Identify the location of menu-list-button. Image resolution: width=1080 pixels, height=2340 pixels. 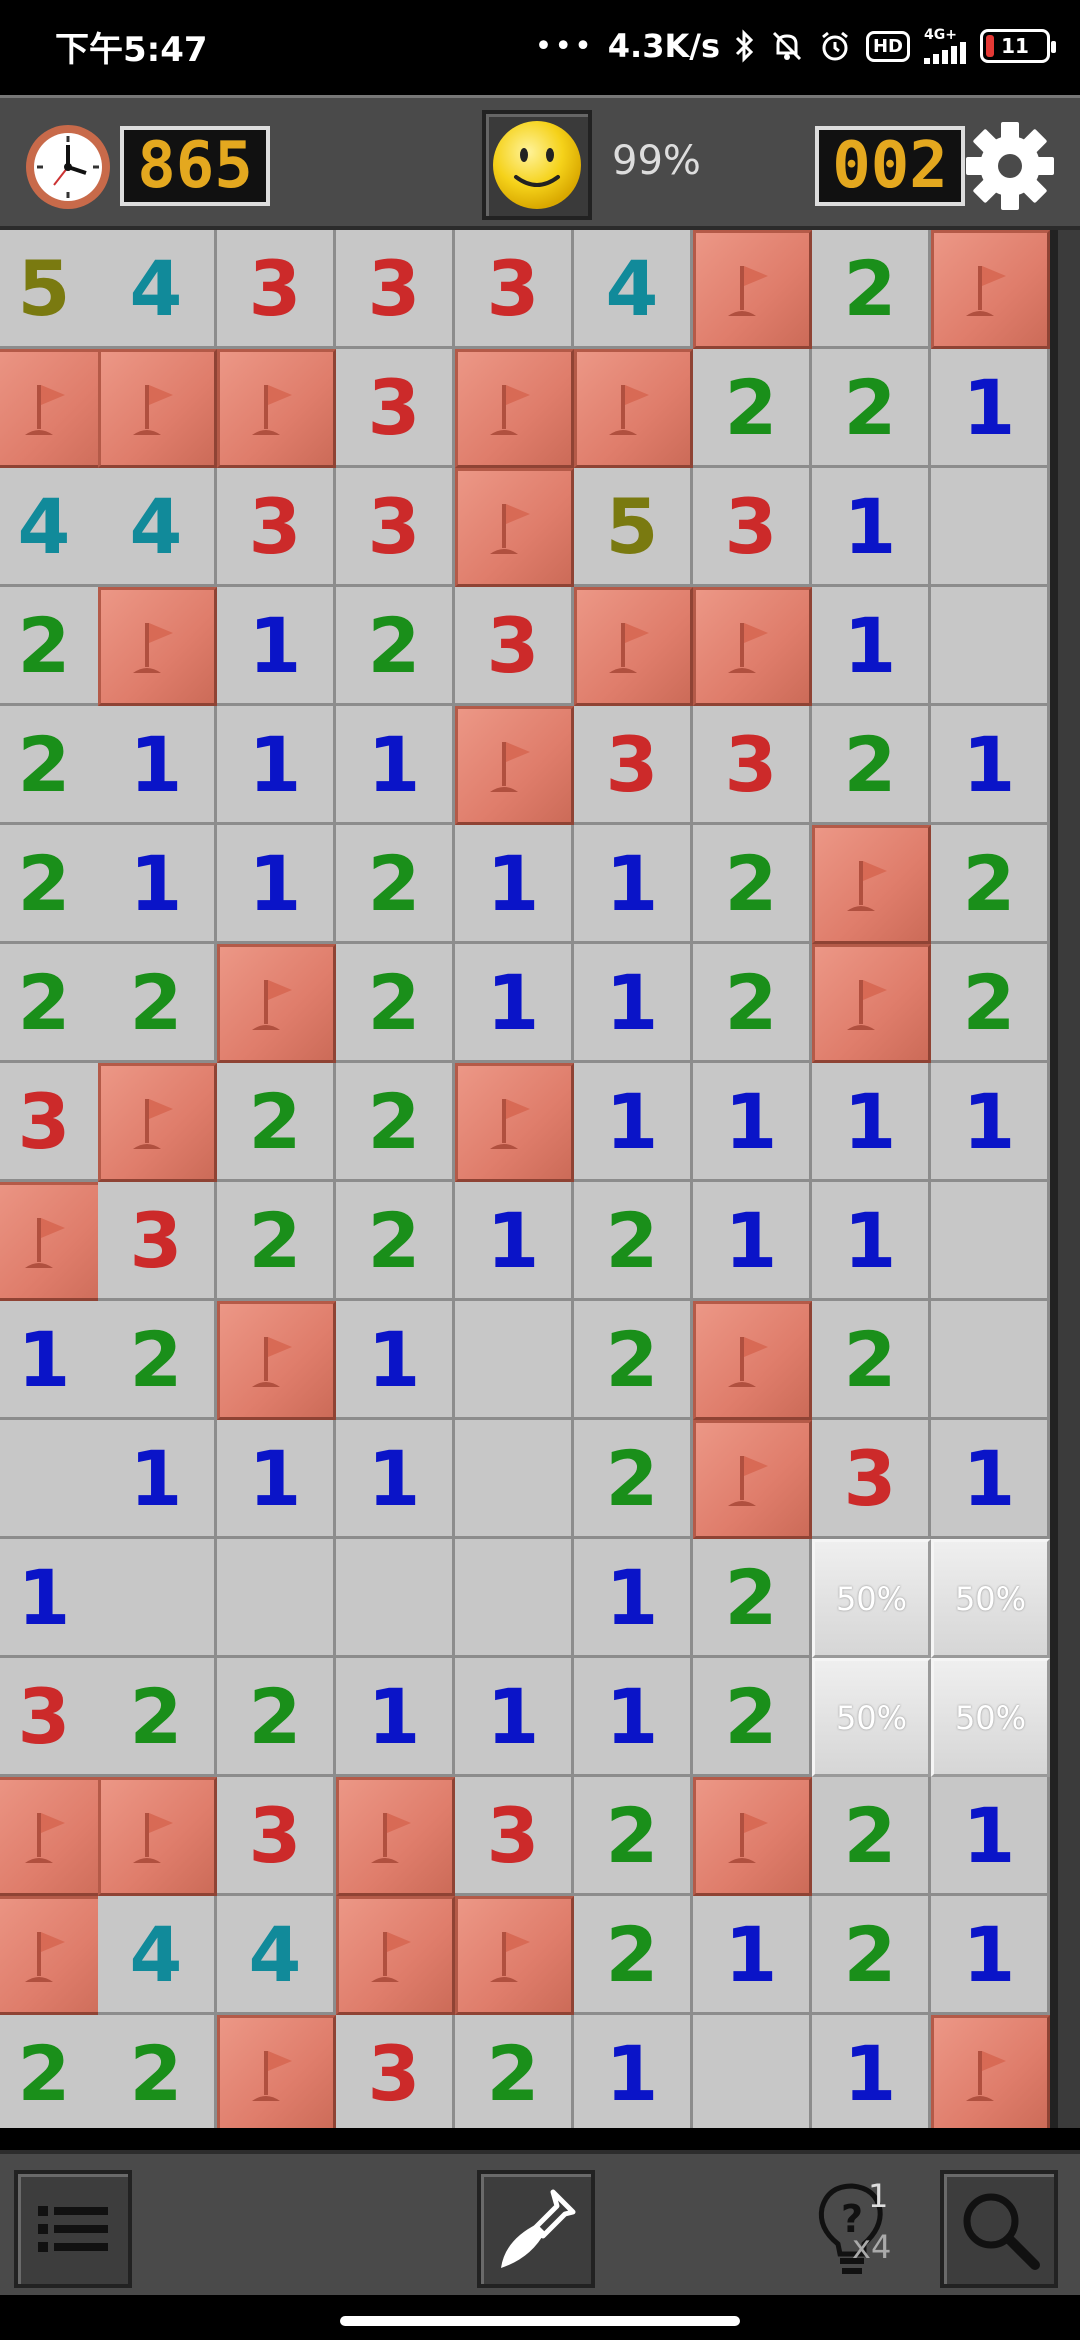
(73, 2229).